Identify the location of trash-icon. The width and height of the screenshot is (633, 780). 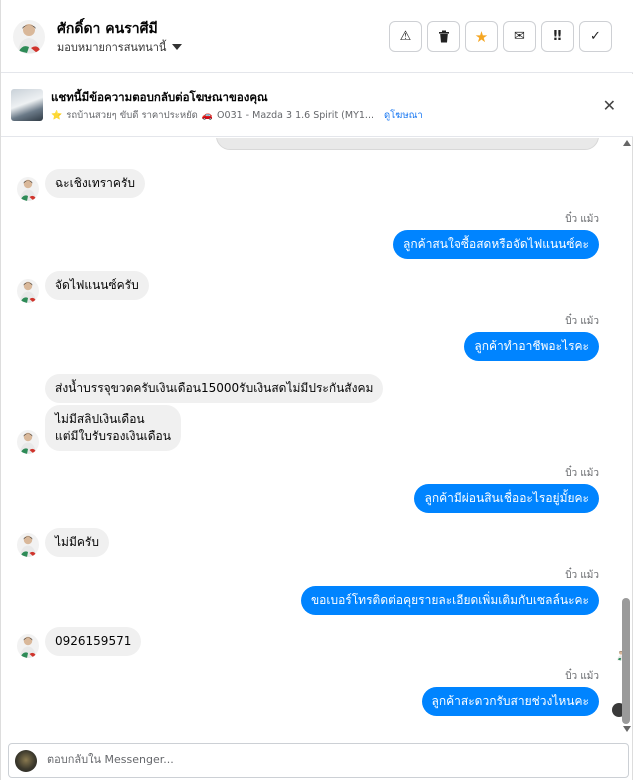
(443, 36).